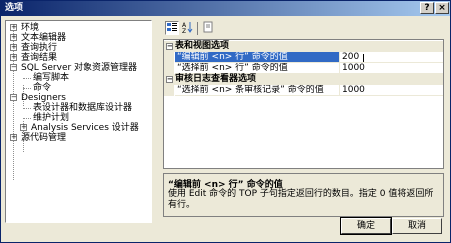 This screenshot has height=243, width=451. I want to click on window-title: 选项, so click(14, 8).